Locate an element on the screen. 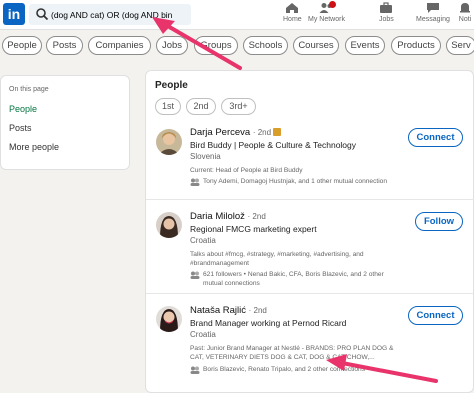 The image size is (474, 393). filter-schools: Schools is located at coordinates (265, 45).